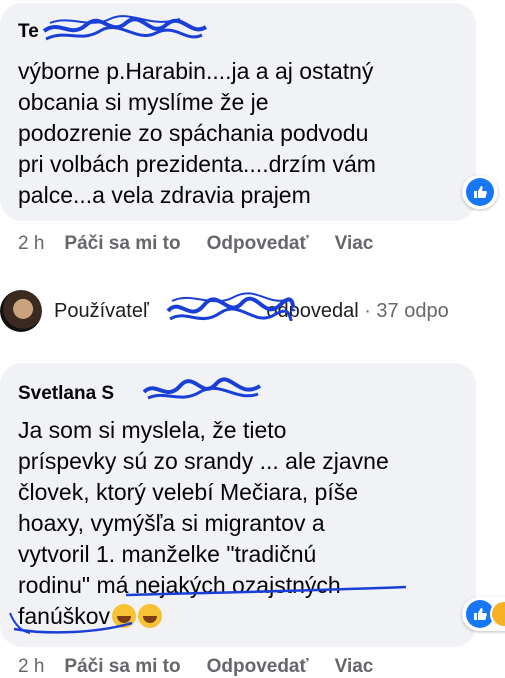 The image size is (505, 678). I want to click on redaction-scribble, so click(125, 28).